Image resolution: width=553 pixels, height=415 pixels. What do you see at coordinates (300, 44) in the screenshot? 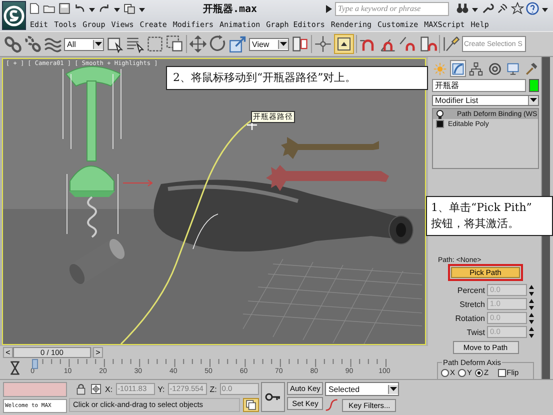
I see `mirror-icon` at bounding box center [300, 44].